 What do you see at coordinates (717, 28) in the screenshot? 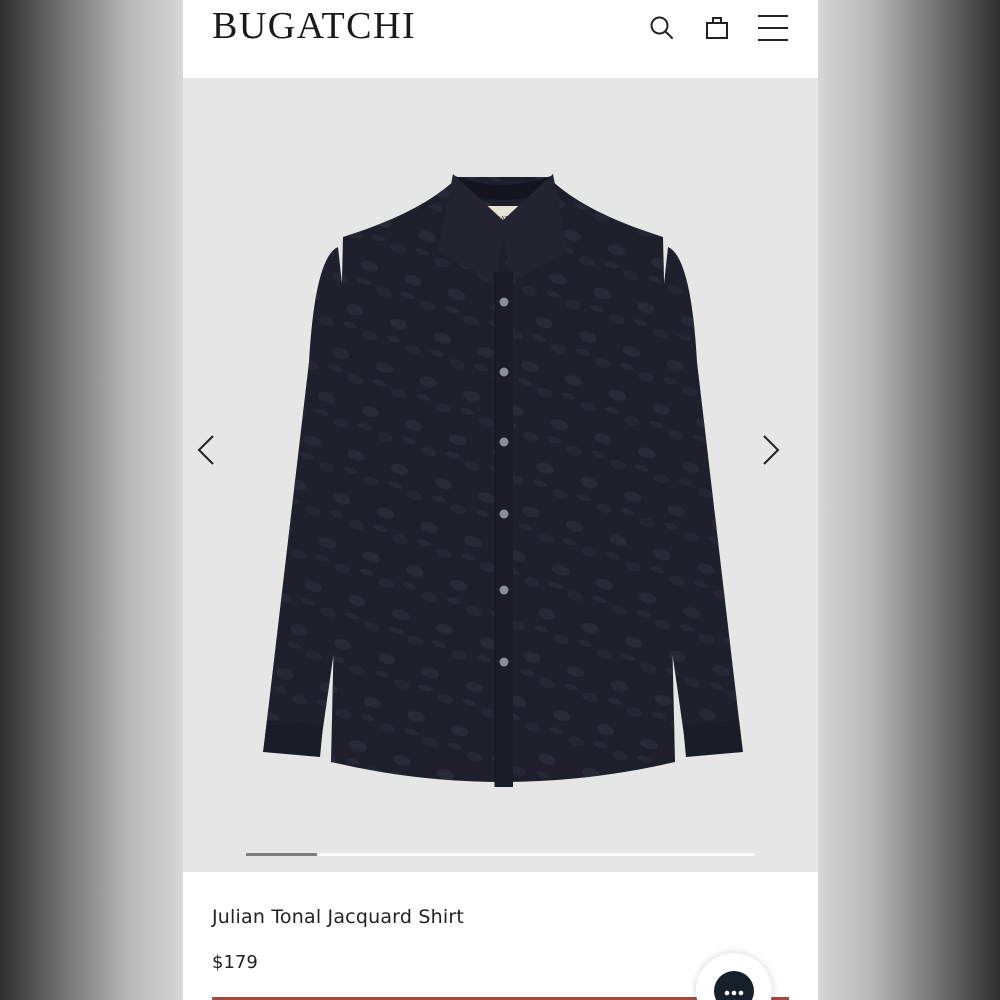
I see `shopping-bag-icon` at bounding box center [717, 28].